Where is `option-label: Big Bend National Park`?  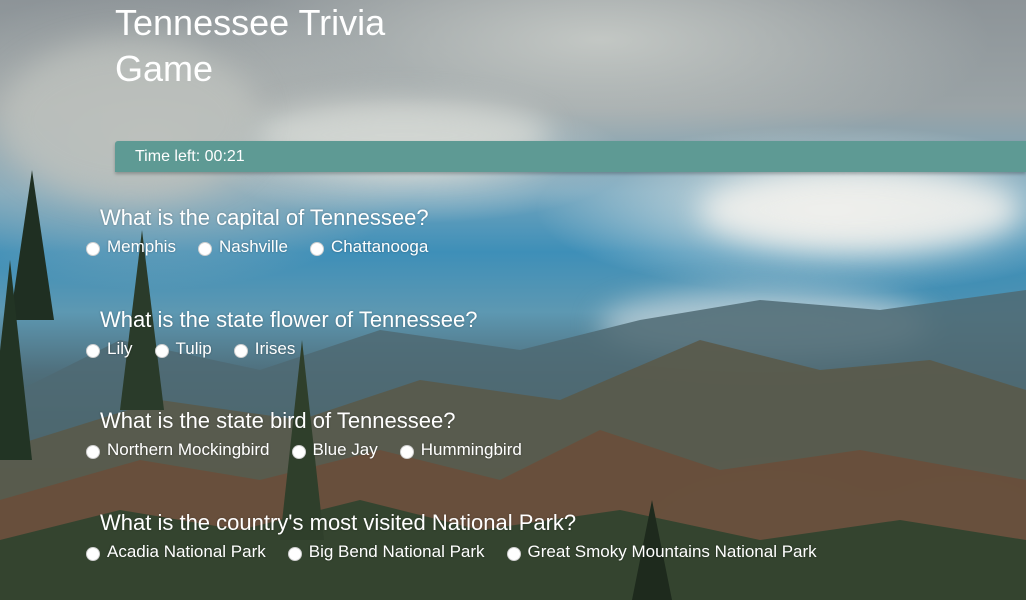
option-label: Big Bend National Park is located at coordinates (396, 551).